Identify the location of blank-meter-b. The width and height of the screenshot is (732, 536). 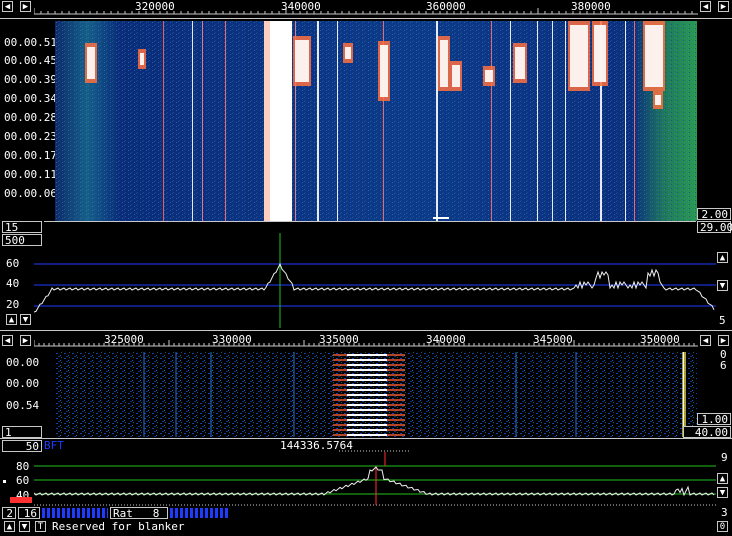
(199, 513).